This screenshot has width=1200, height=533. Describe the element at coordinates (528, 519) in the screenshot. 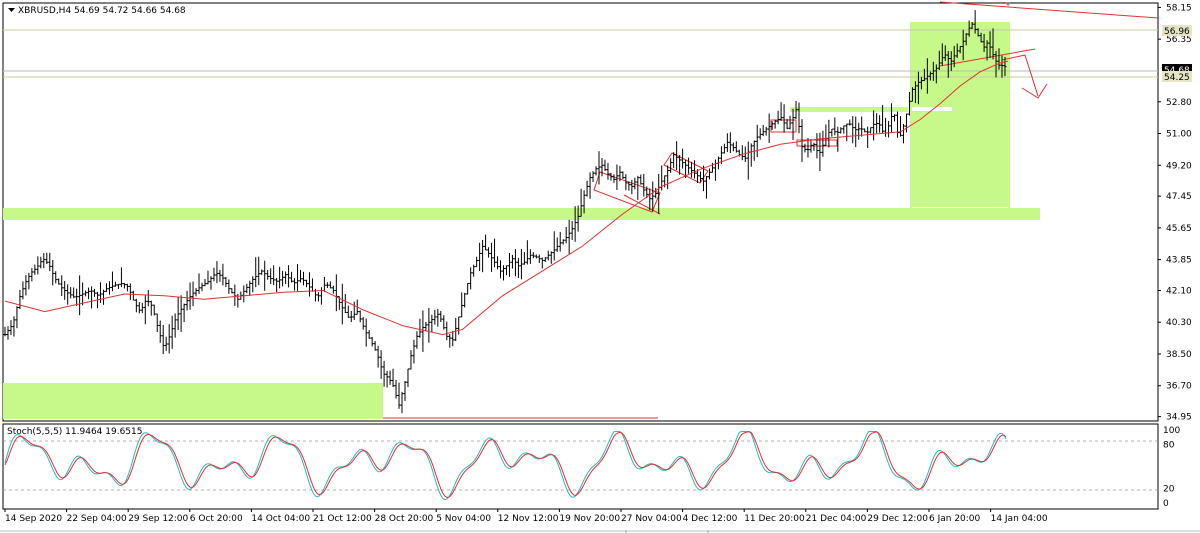

I see `time-tick-label: 12 Nov 12:00` at that location.